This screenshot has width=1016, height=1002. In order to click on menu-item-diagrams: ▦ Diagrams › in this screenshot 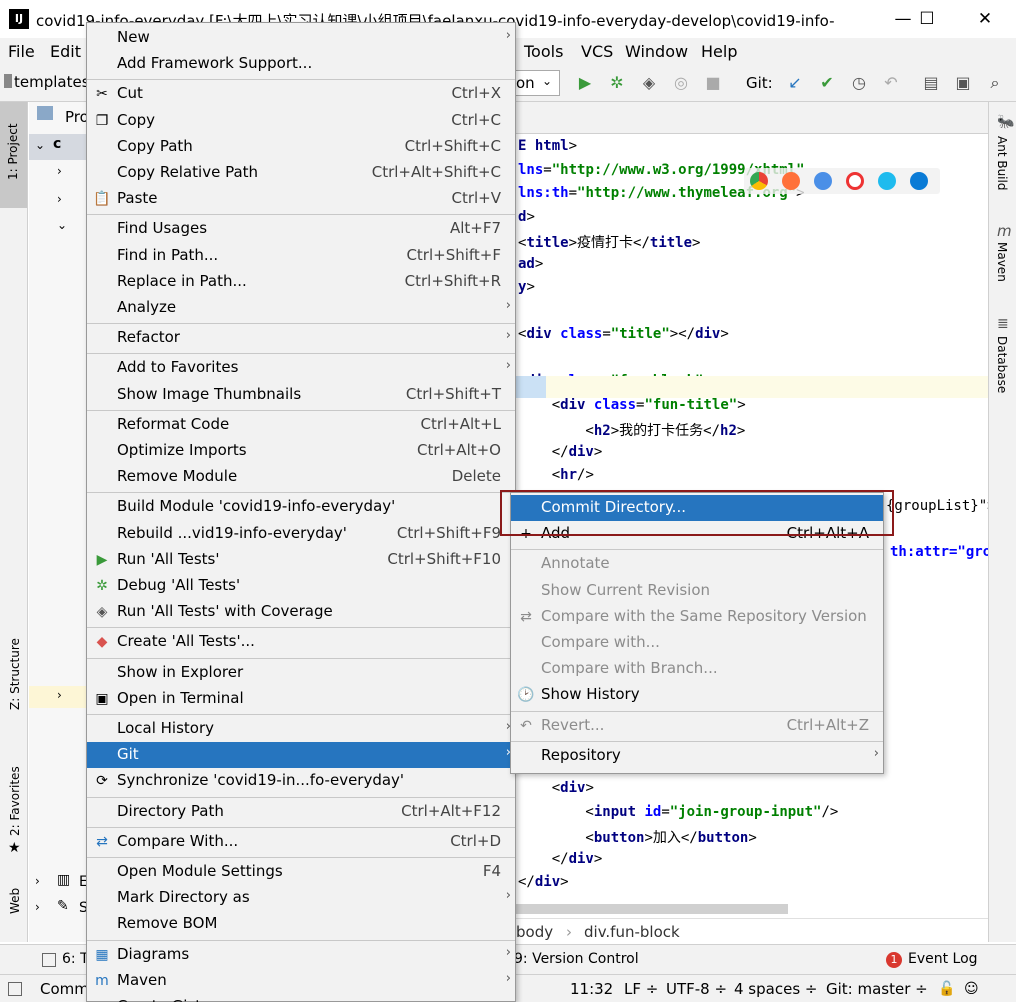, I will do `click(301, 955)`.